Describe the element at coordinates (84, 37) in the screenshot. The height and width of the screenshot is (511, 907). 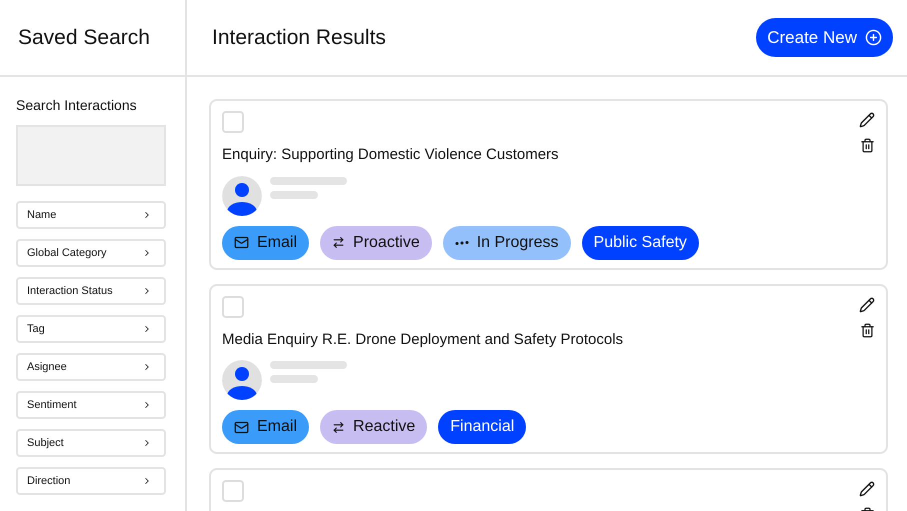
I see `sidebar-title: Saved Search` at that location.